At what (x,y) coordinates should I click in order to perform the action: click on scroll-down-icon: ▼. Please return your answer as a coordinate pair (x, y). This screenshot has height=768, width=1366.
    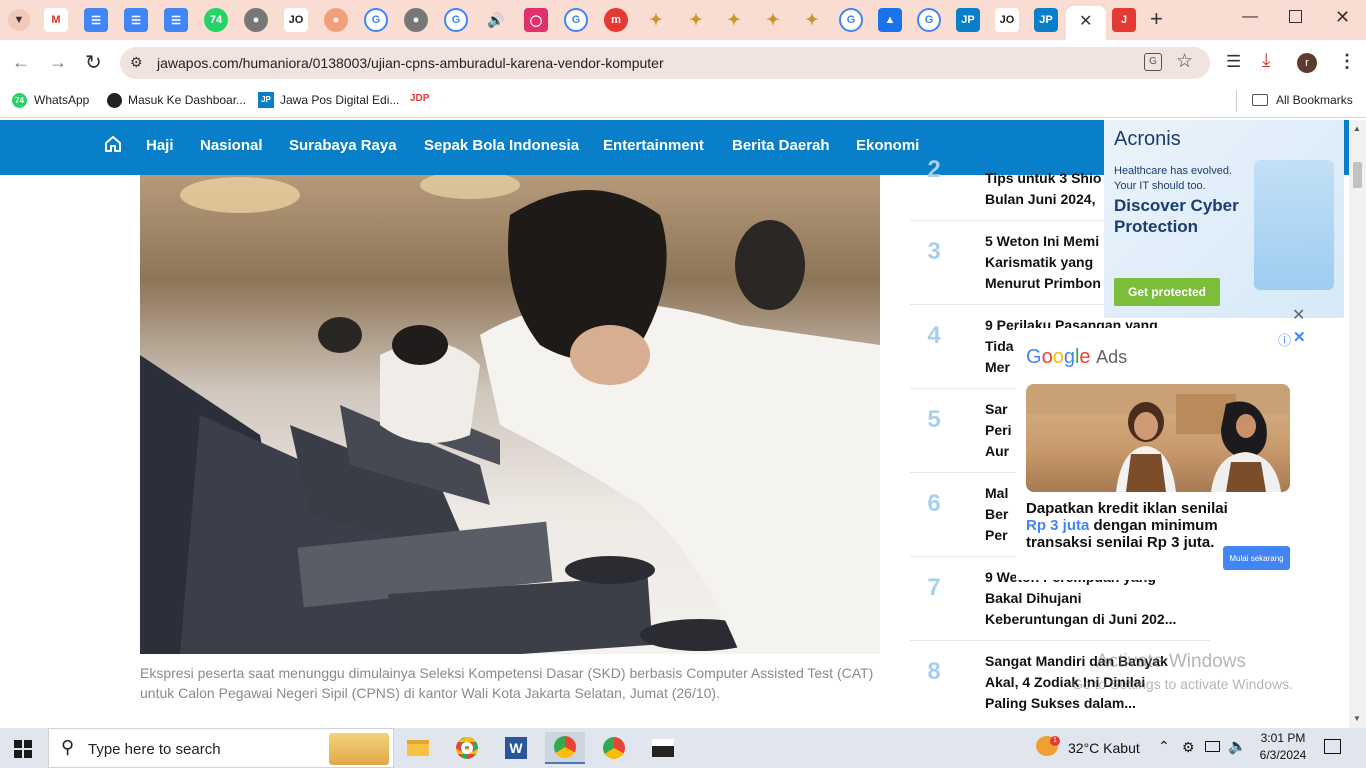
    Looking at the image, I should click on (1357, 718).